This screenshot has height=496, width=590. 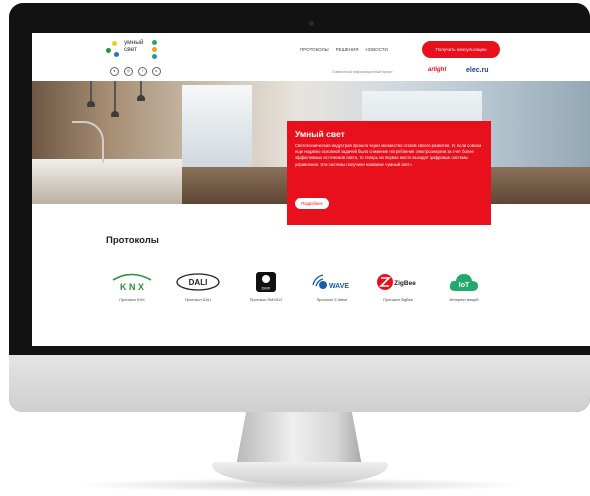 I want to click on protocol-label: Протокол Z-Wave, so click(x=332, y=300).